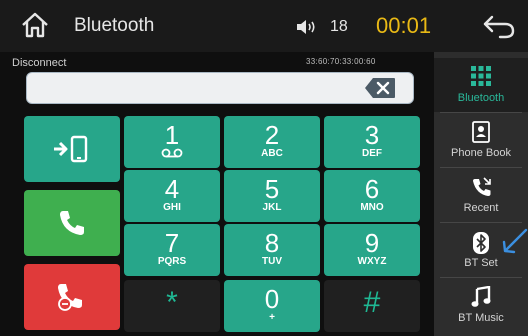 The image size is (528, 336). Describe the element at coordinates (372, 153) in the screenshot. I see `key-letters: DEF` at that location.